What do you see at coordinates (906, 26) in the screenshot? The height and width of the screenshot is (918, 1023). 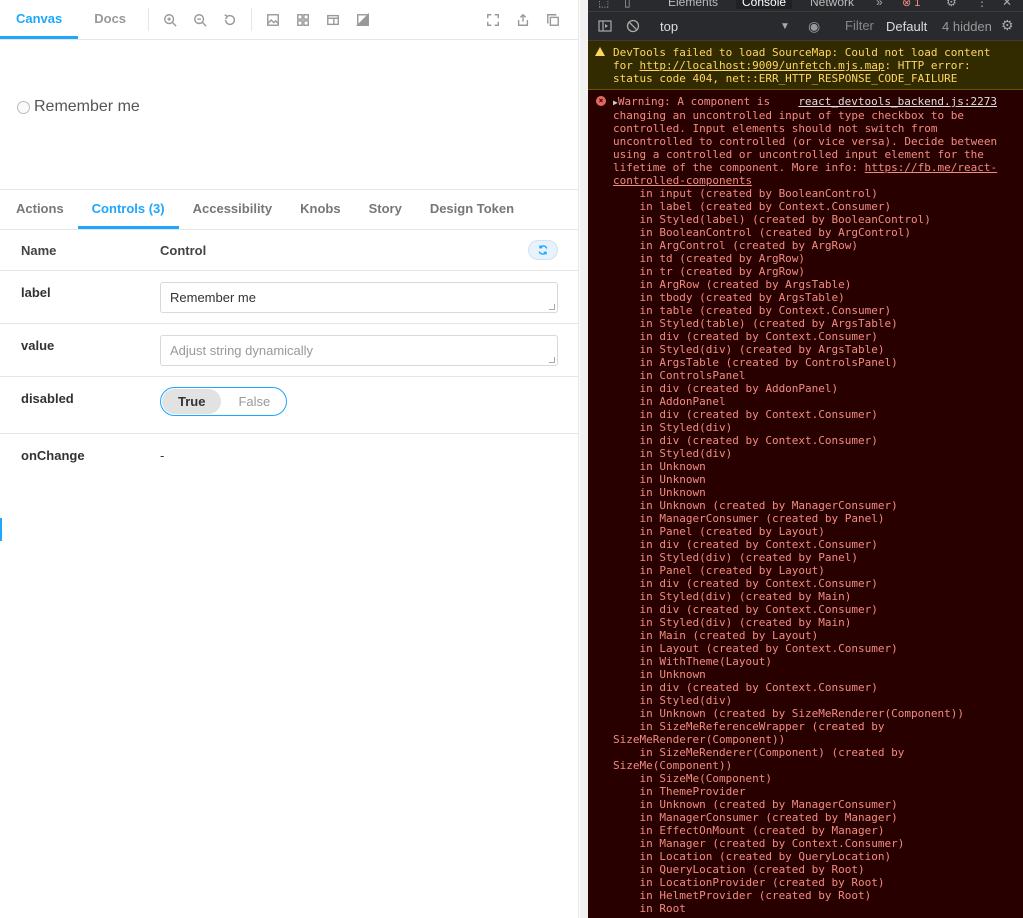 I see `log-levels-dropdown: Default` at bounding box center [906, 26].